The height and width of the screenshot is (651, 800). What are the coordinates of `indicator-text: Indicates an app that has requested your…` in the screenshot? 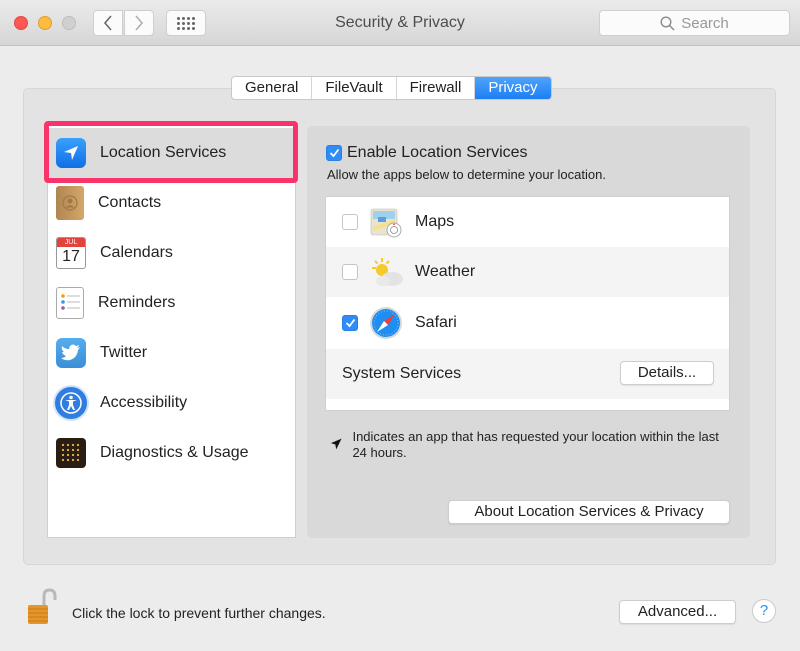 It's located at (535, 444).